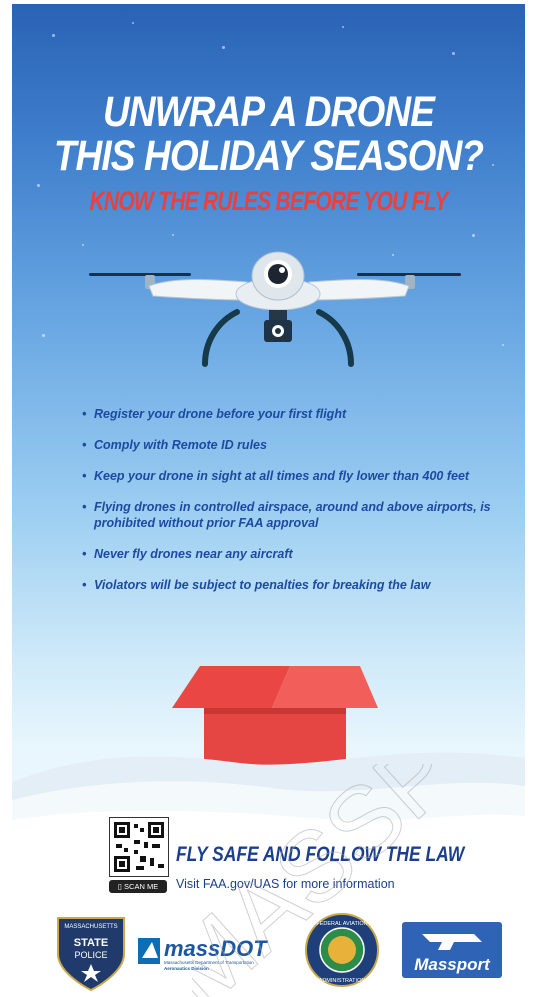 This screenshot has width=536, height=997. Describe the element at coordinates (320, 854) in the screenshot. I see `fly-safe-tagline: FLY SAFE AND FOLLOW THE LAW` at that location.